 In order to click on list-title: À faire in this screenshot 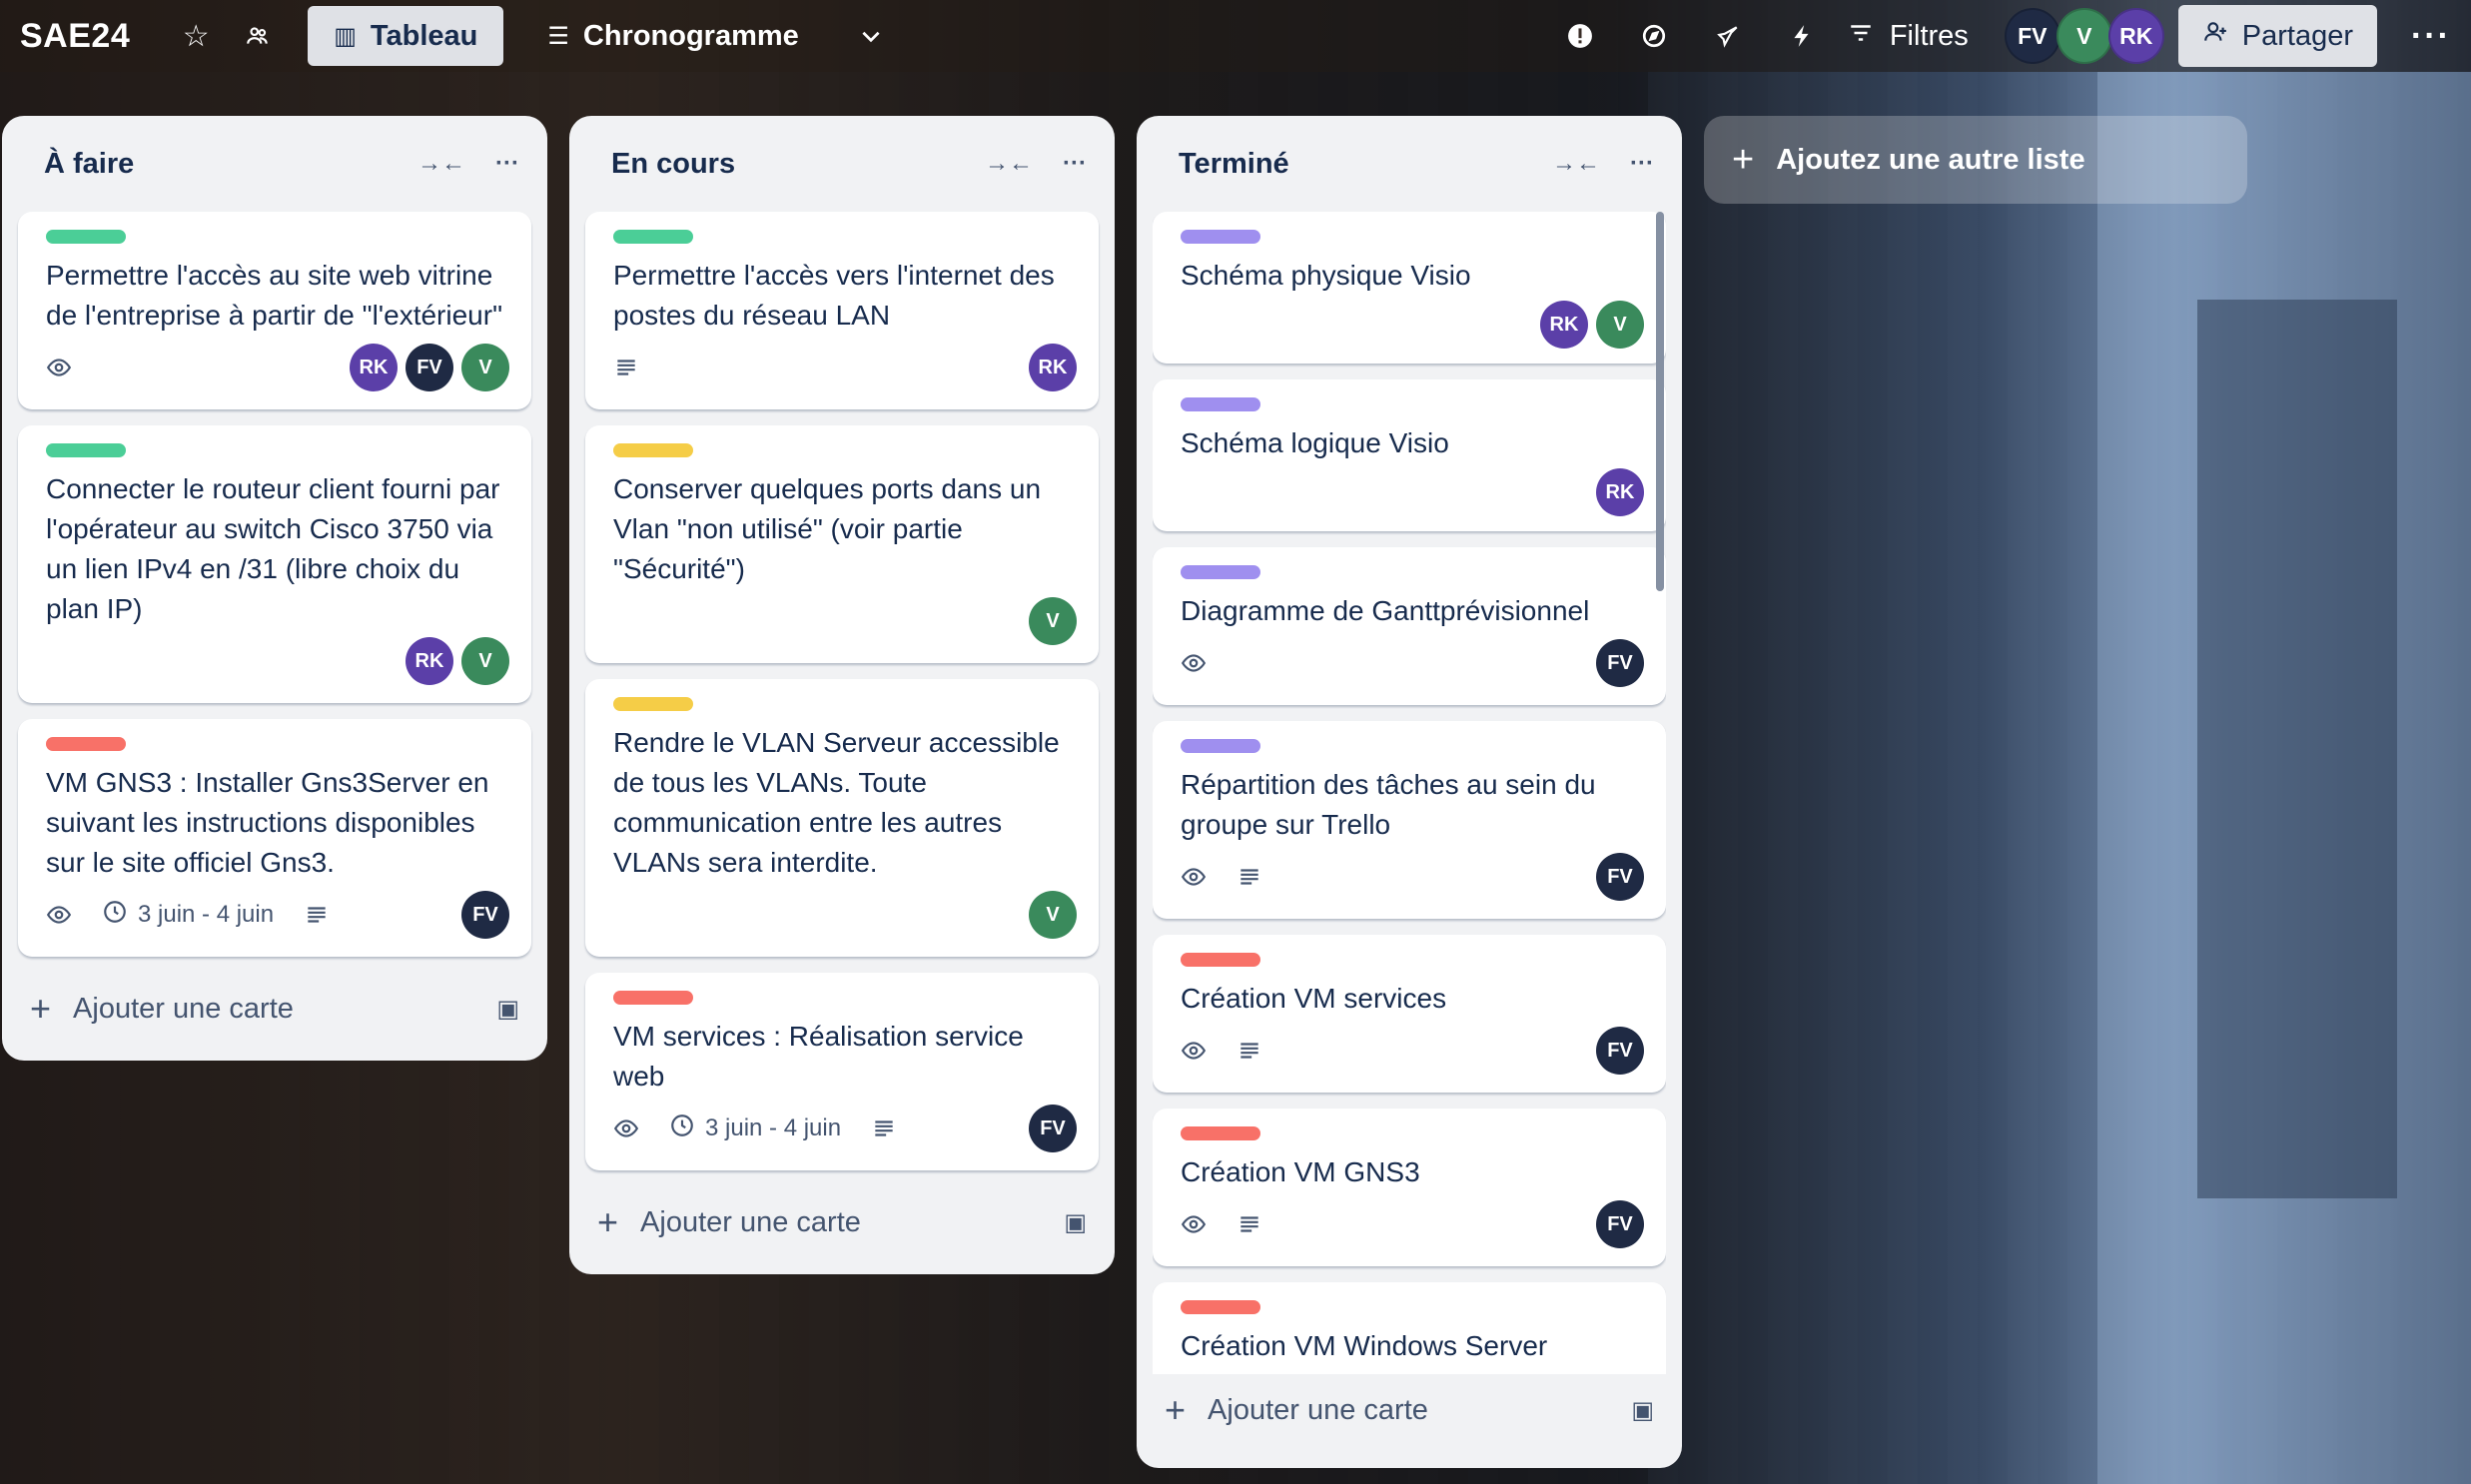, I will do `click(216, 165)`.